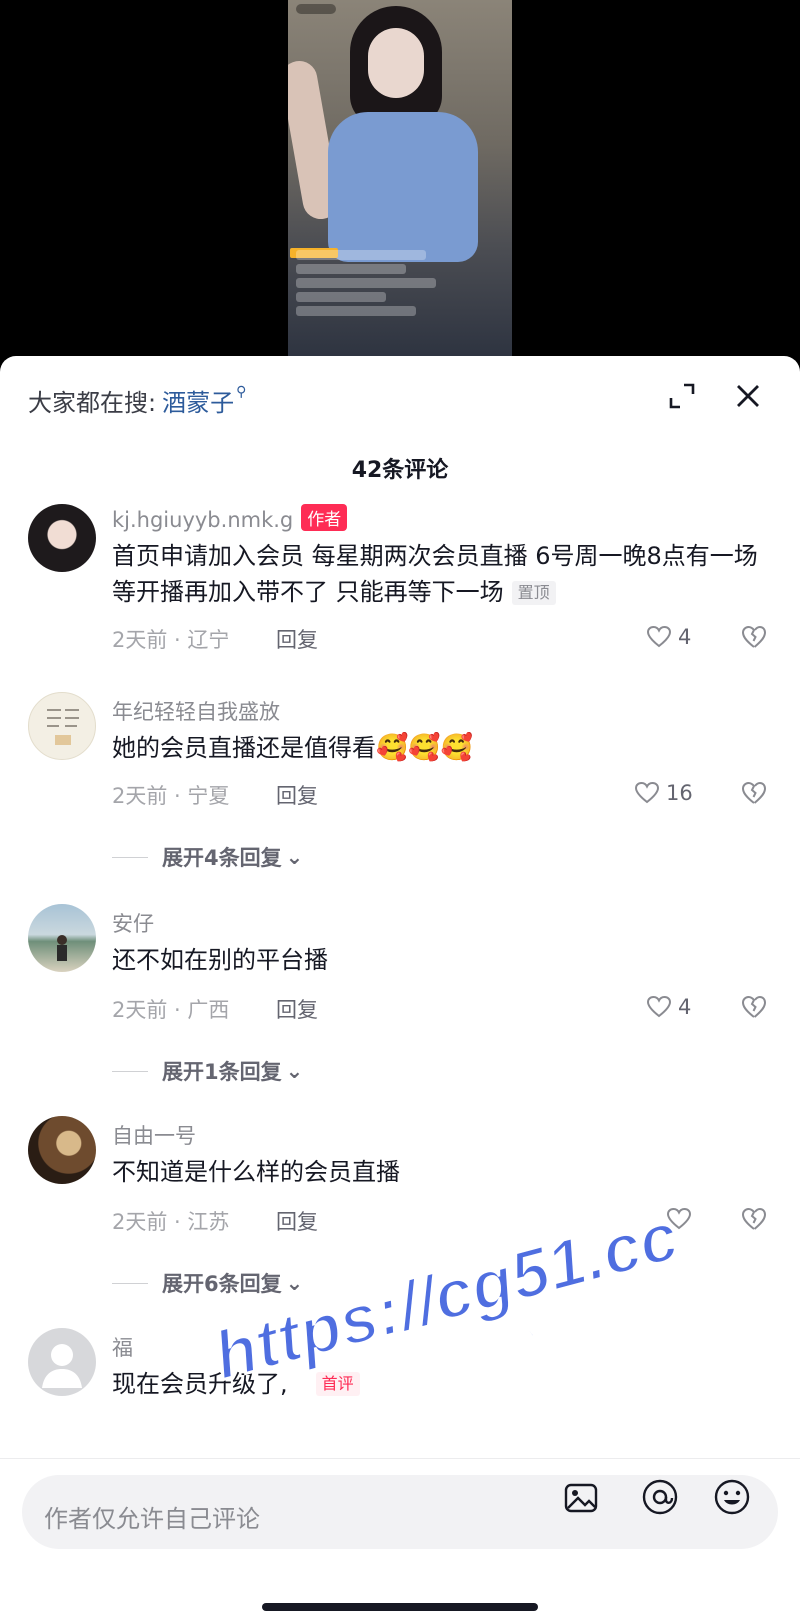  I want to click on emoji-icon, so click(732, 1499).